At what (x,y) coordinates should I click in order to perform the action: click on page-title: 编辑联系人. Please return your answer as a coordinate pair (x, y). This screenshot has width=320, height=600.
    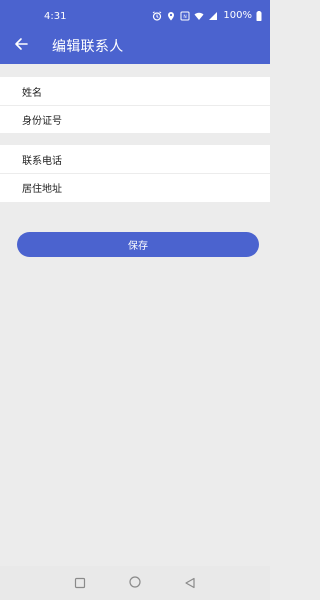
    Looking at the image, I should click on (88, 47).